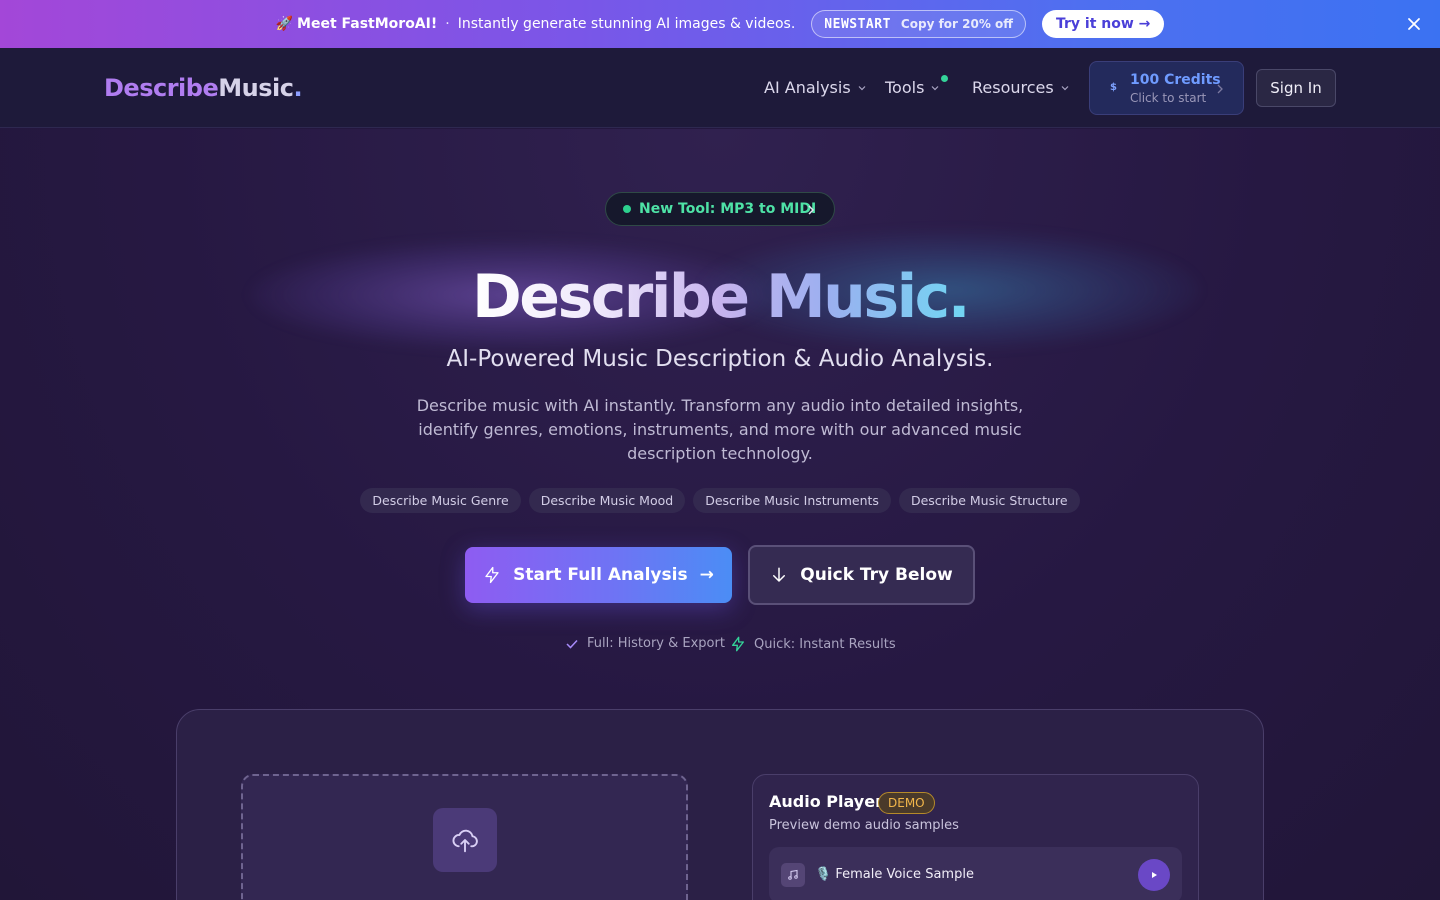  Describe the element at coordinates (826, 801) in the screenshot. I see `audio-player-title: Audio Player` at that location.